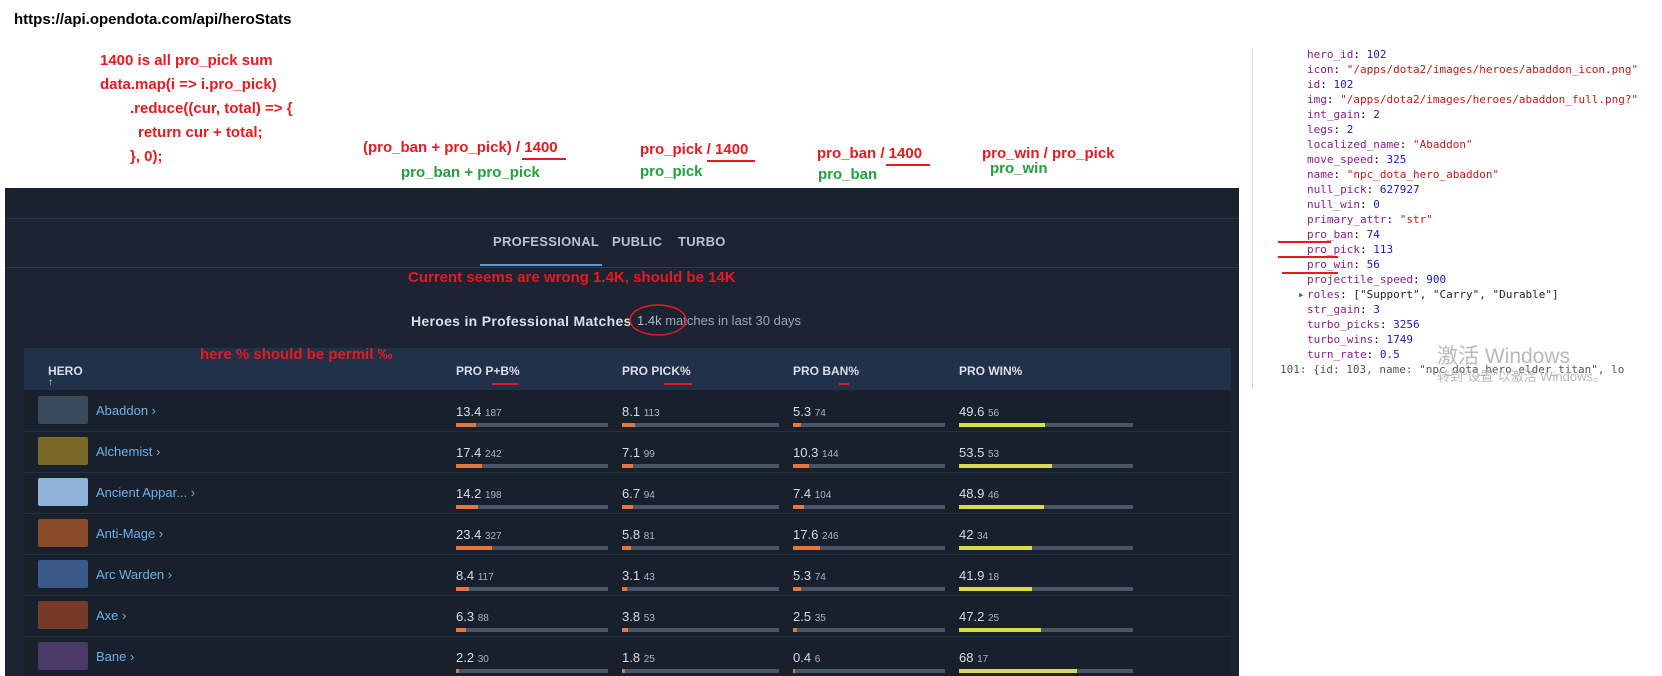  I want to click on json-property: pro_pick: 113, so click(1350, 249).